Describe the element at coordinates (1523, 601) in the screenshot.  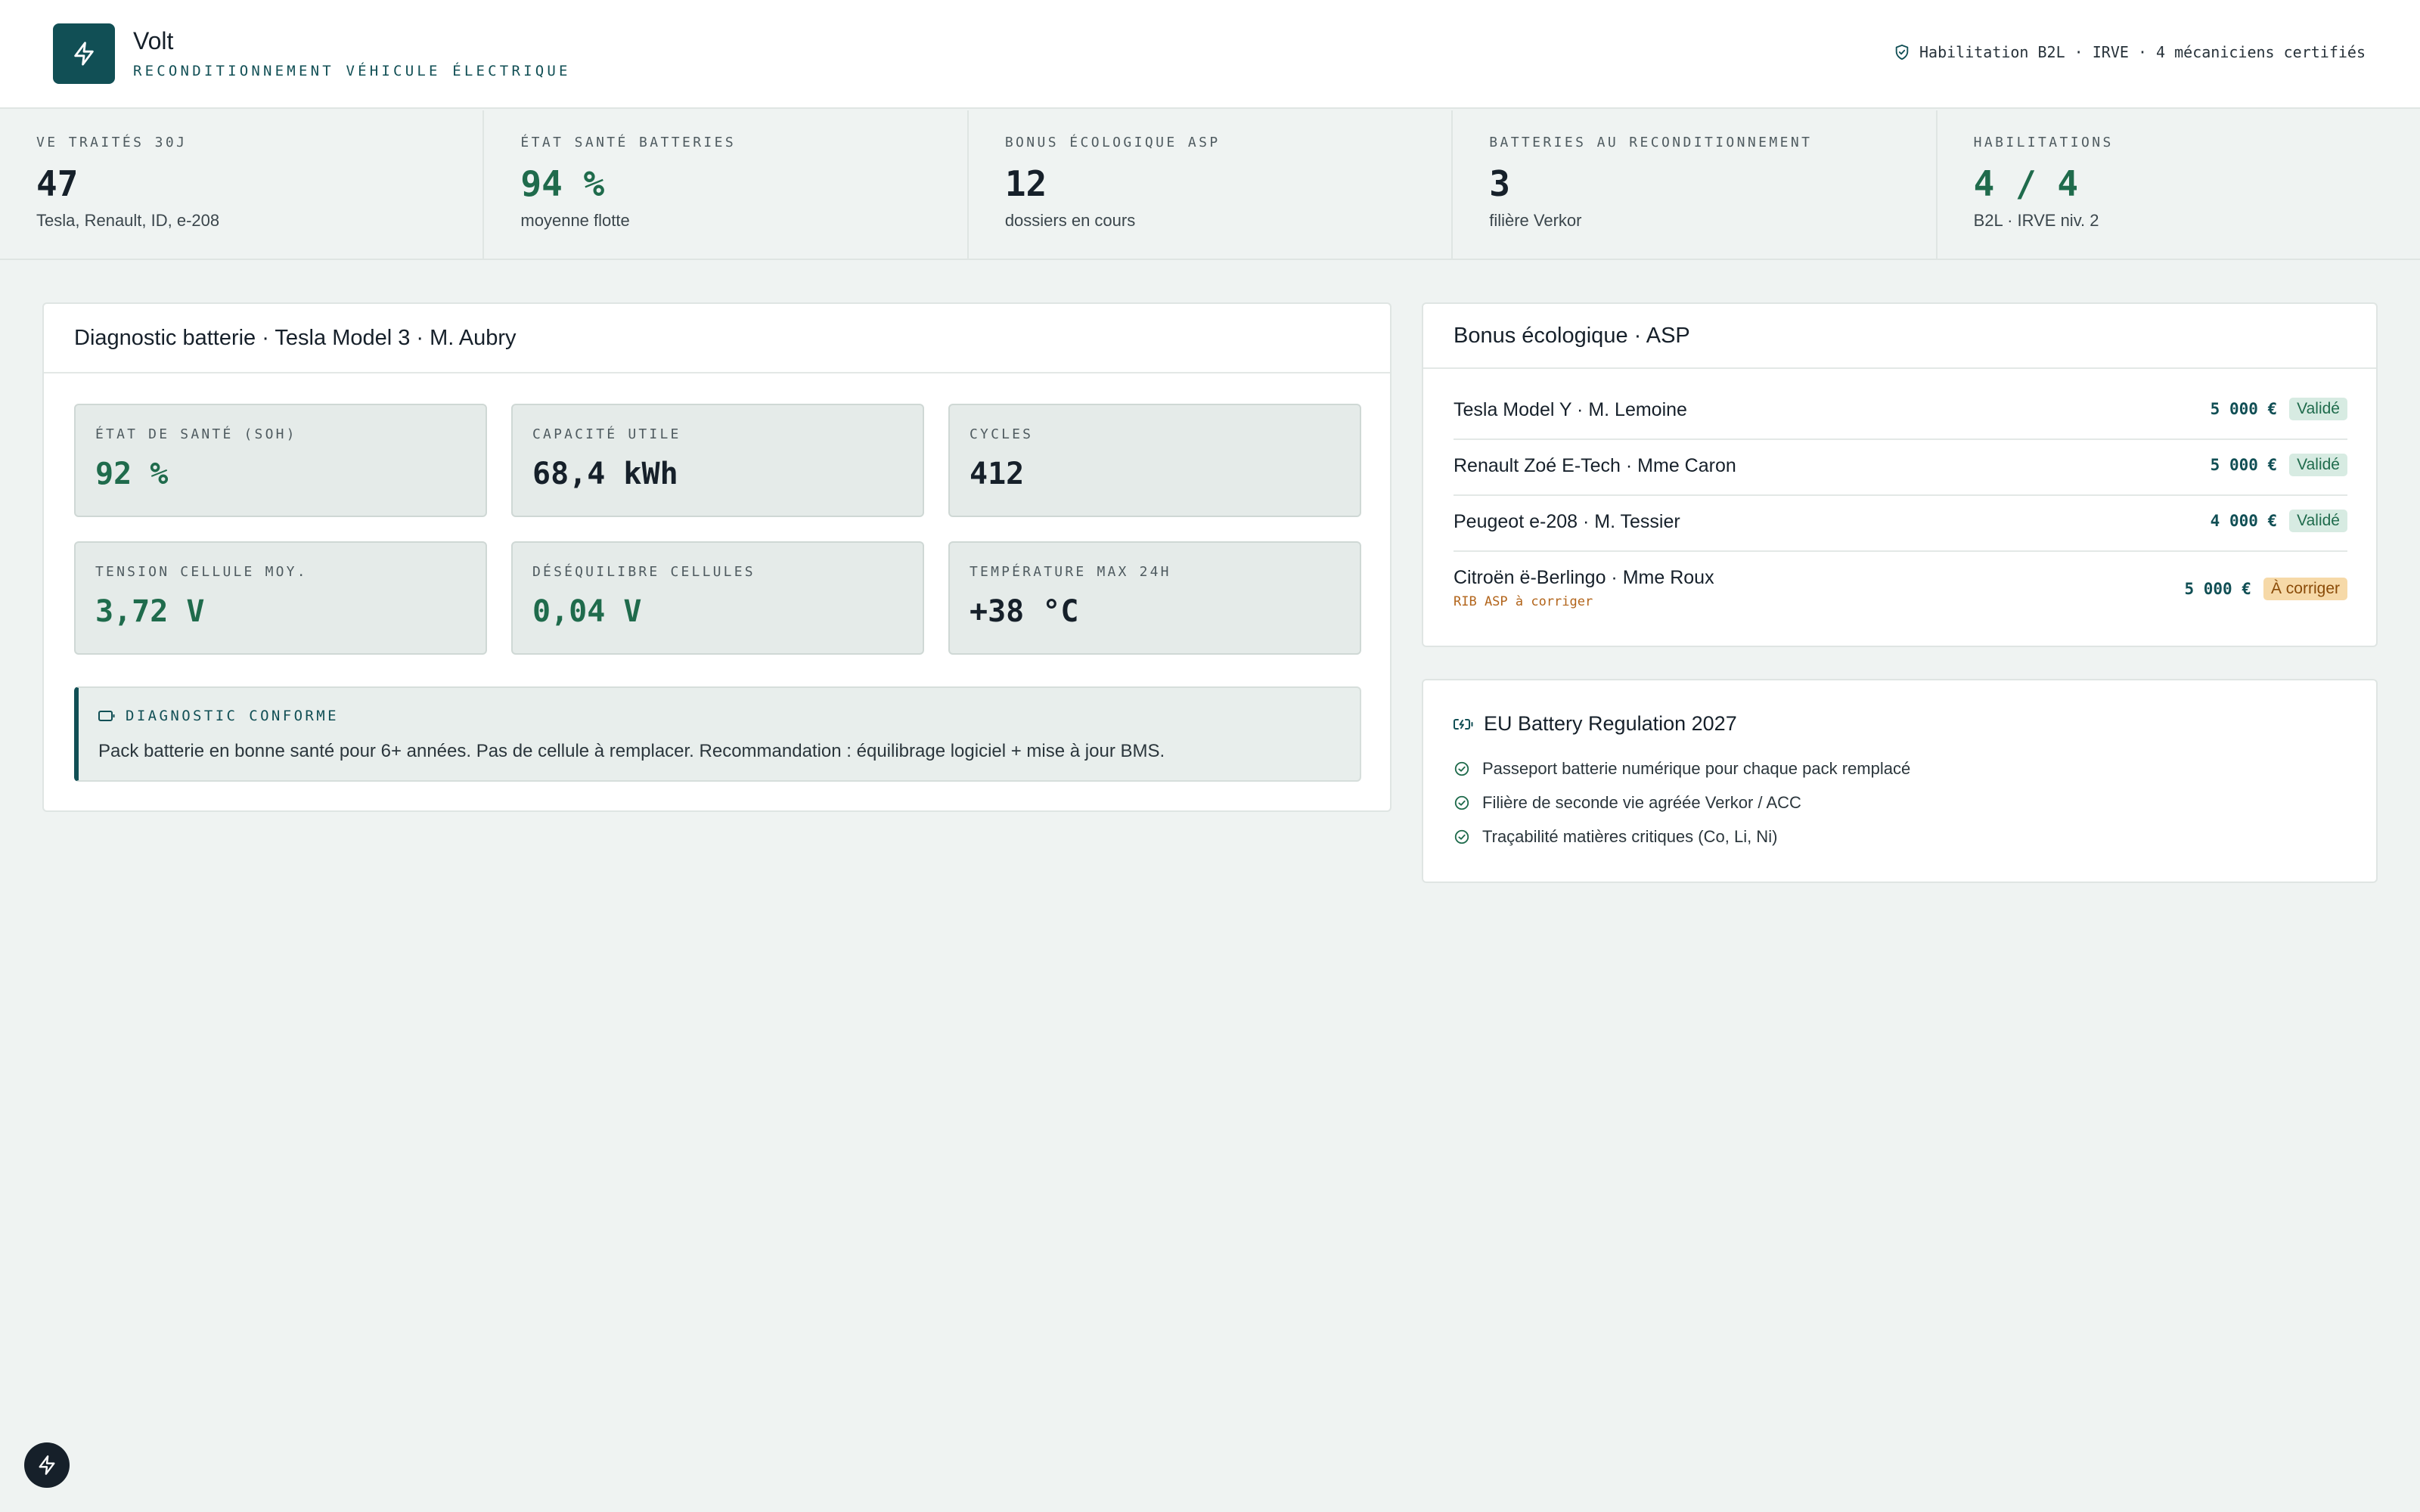
I see `bonus-issue-note: RIB ASP à corriger` at that location.